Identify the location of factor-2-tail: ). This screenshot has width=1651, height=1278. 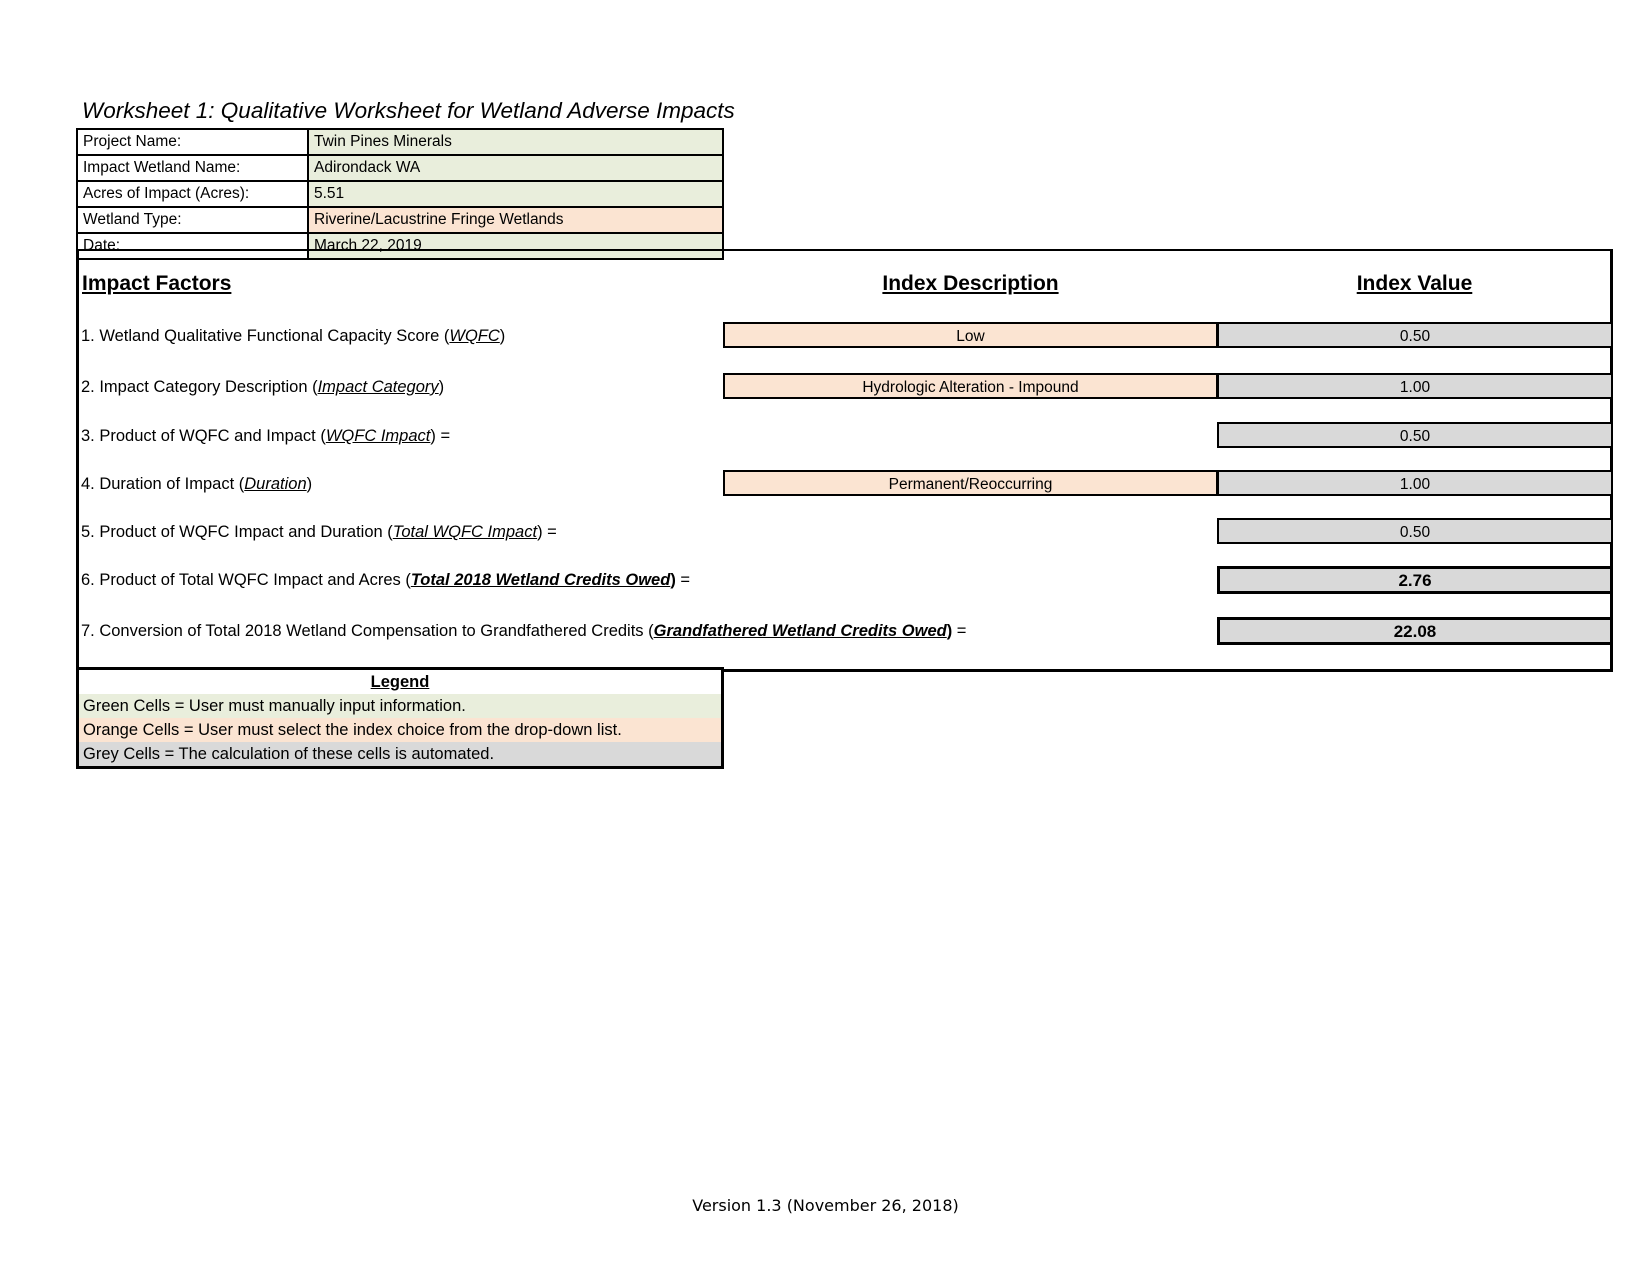
(441, 387).